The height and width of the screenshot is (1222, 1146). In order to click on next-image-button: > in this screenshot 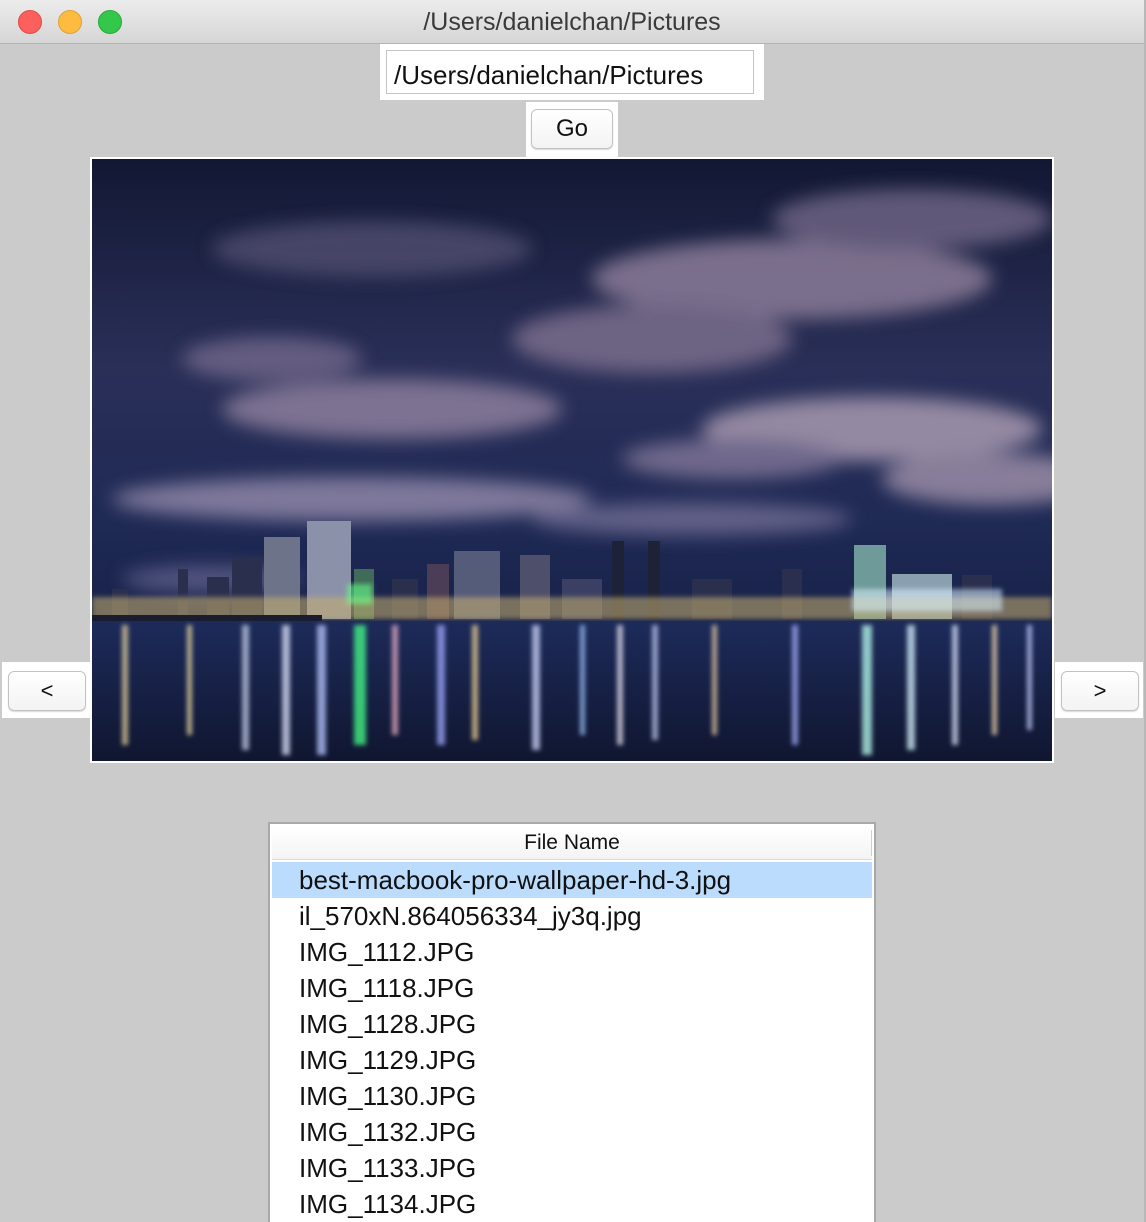, I will do `click(1100, 691)`.